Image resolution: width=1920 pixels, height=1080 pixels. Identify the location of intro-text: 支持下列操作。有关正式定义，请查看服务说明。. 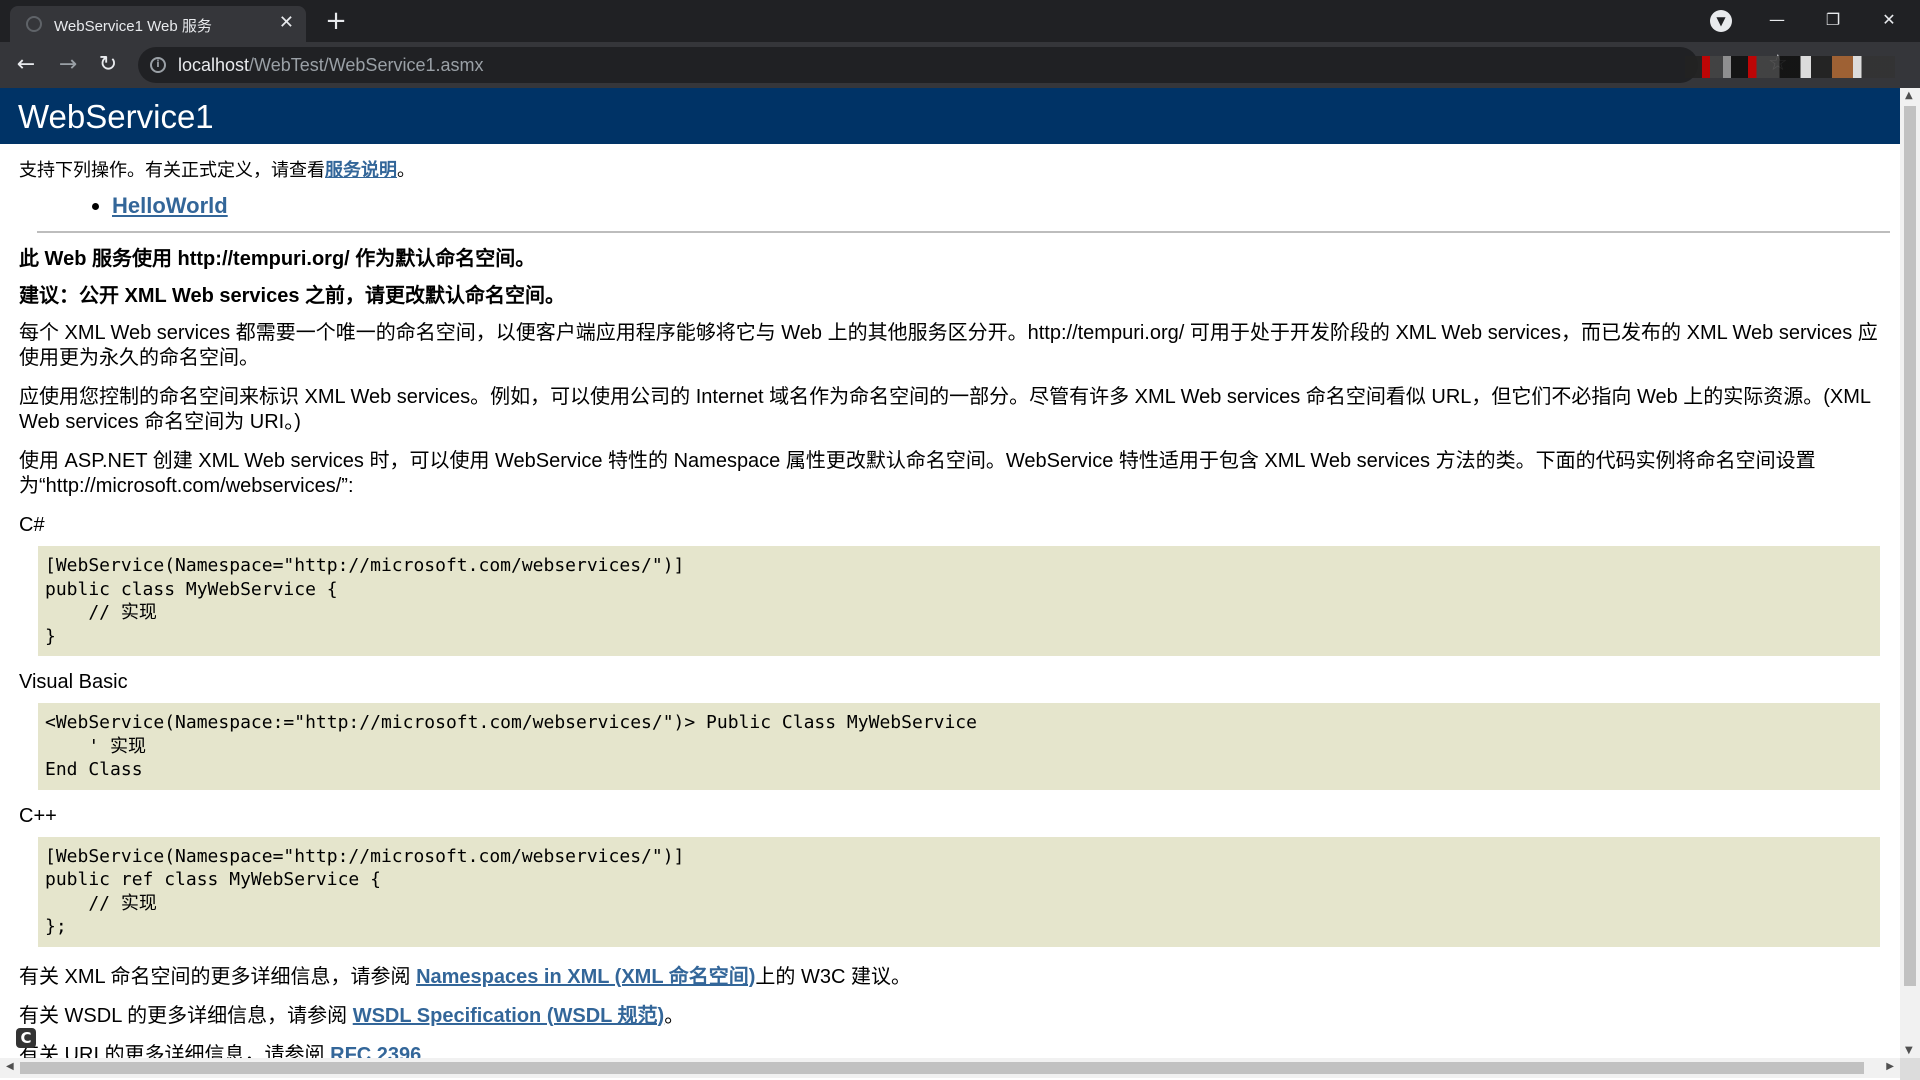
(954, 163).